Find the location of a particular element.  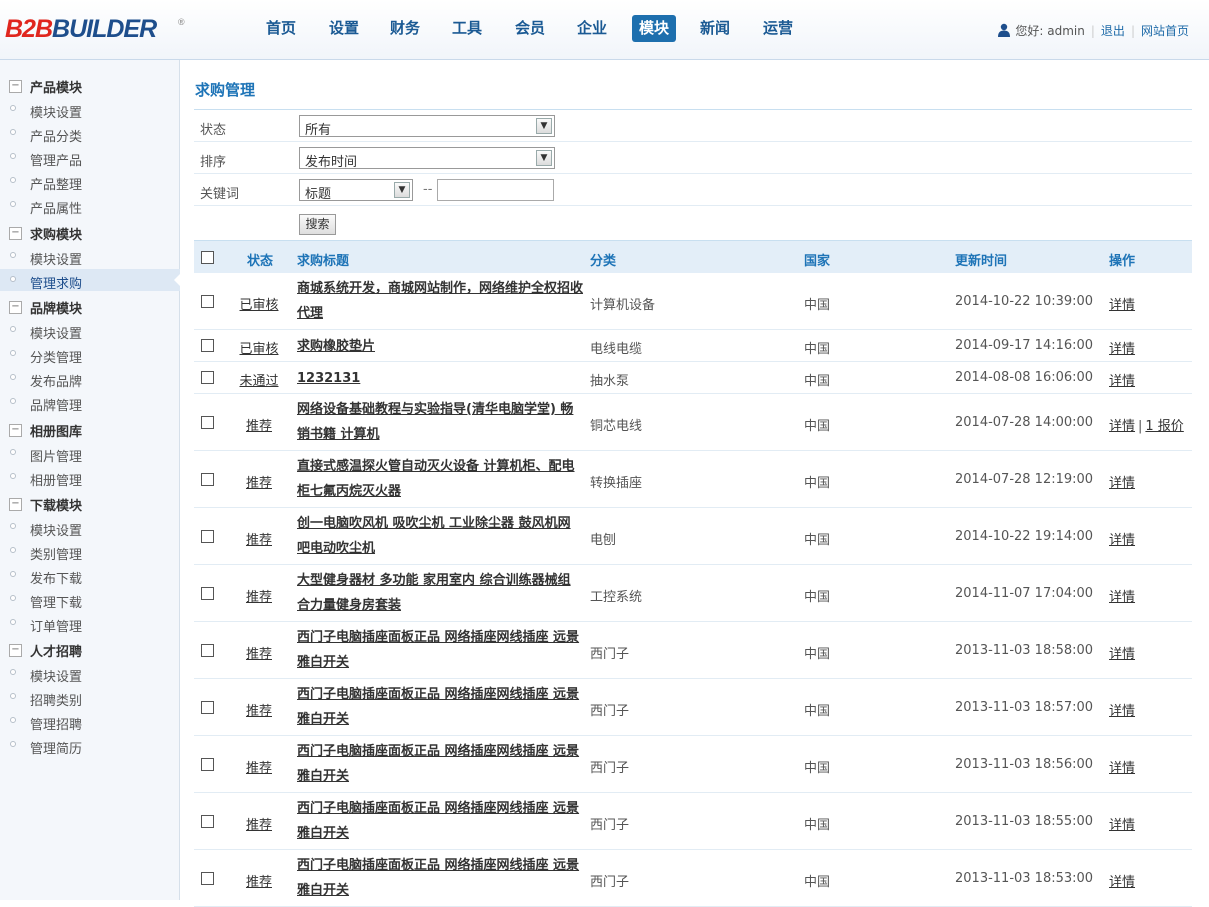

sidebar-item: 分类管理 is located at coordinates (90, 354).